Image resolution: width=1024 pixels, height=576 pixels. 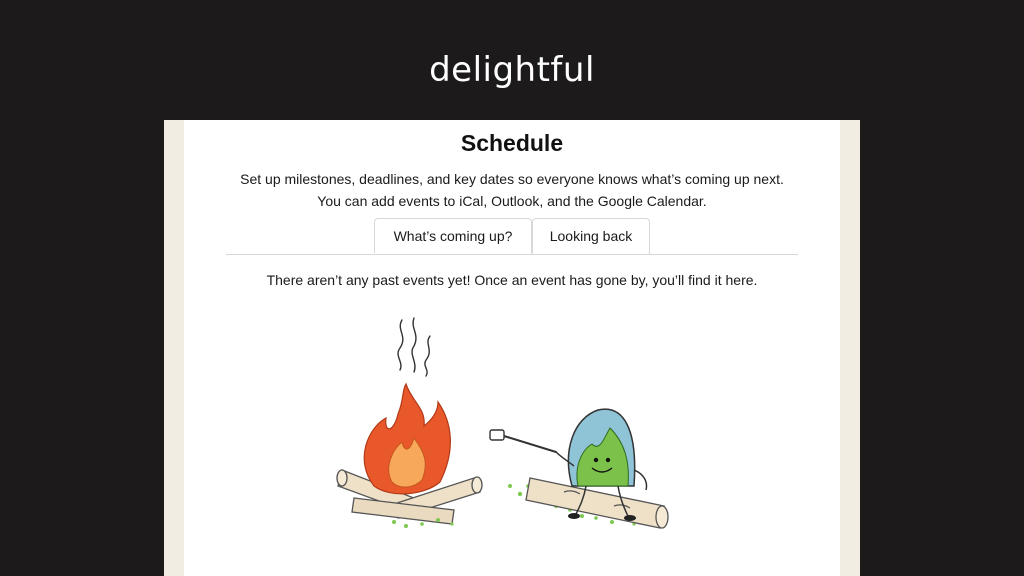 What do you see at coordinates (591, 236) in the screenshot?
I see `tab-looking-back: Looking back` at bounding box center [591, 236].